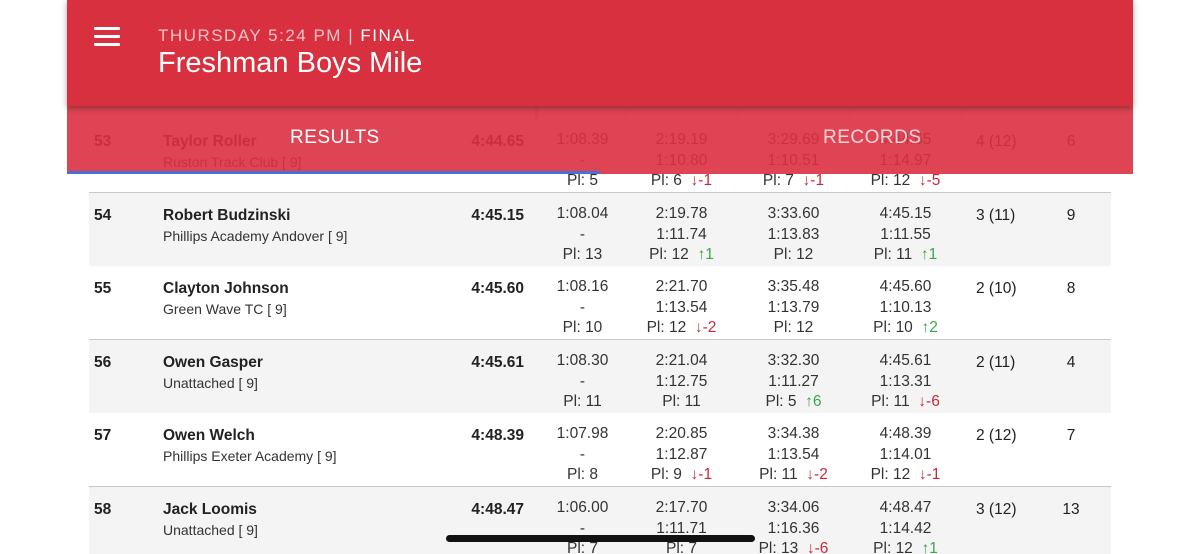 The height and width of the screenshot is (554, 1200). What do you see at coordinates (817, 401) in the screenshot?
I see `place-change: 6` at bounding box center [817, 401].